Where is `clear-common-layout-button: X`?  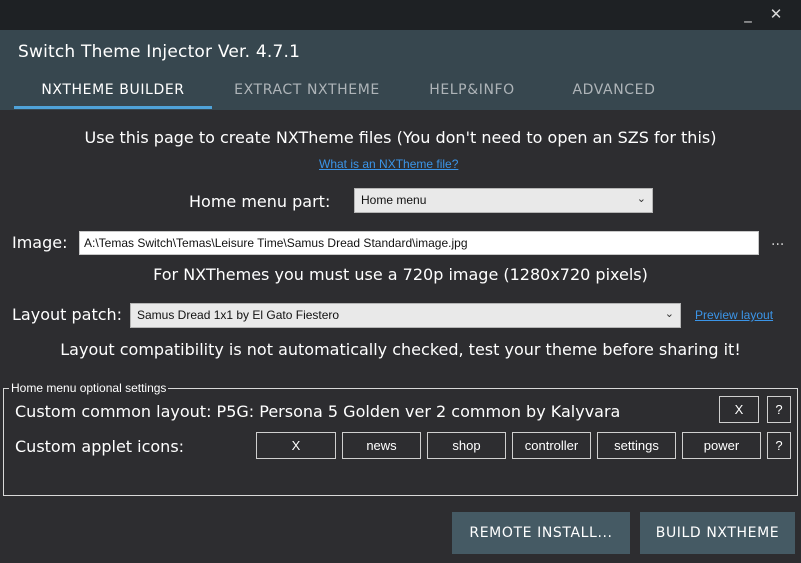
clear-common-layout-button: X is located at coordinates (739, 409).